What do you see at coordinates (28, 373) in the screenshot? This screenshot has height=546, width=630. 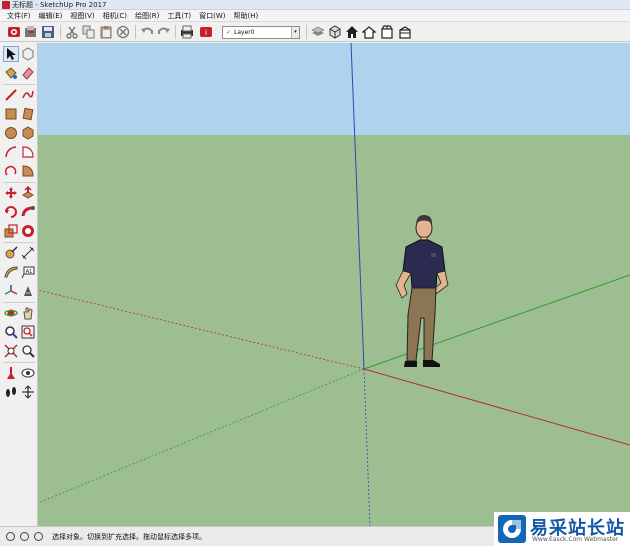 I see `look-around-icon` at bounding box center [28, 373].